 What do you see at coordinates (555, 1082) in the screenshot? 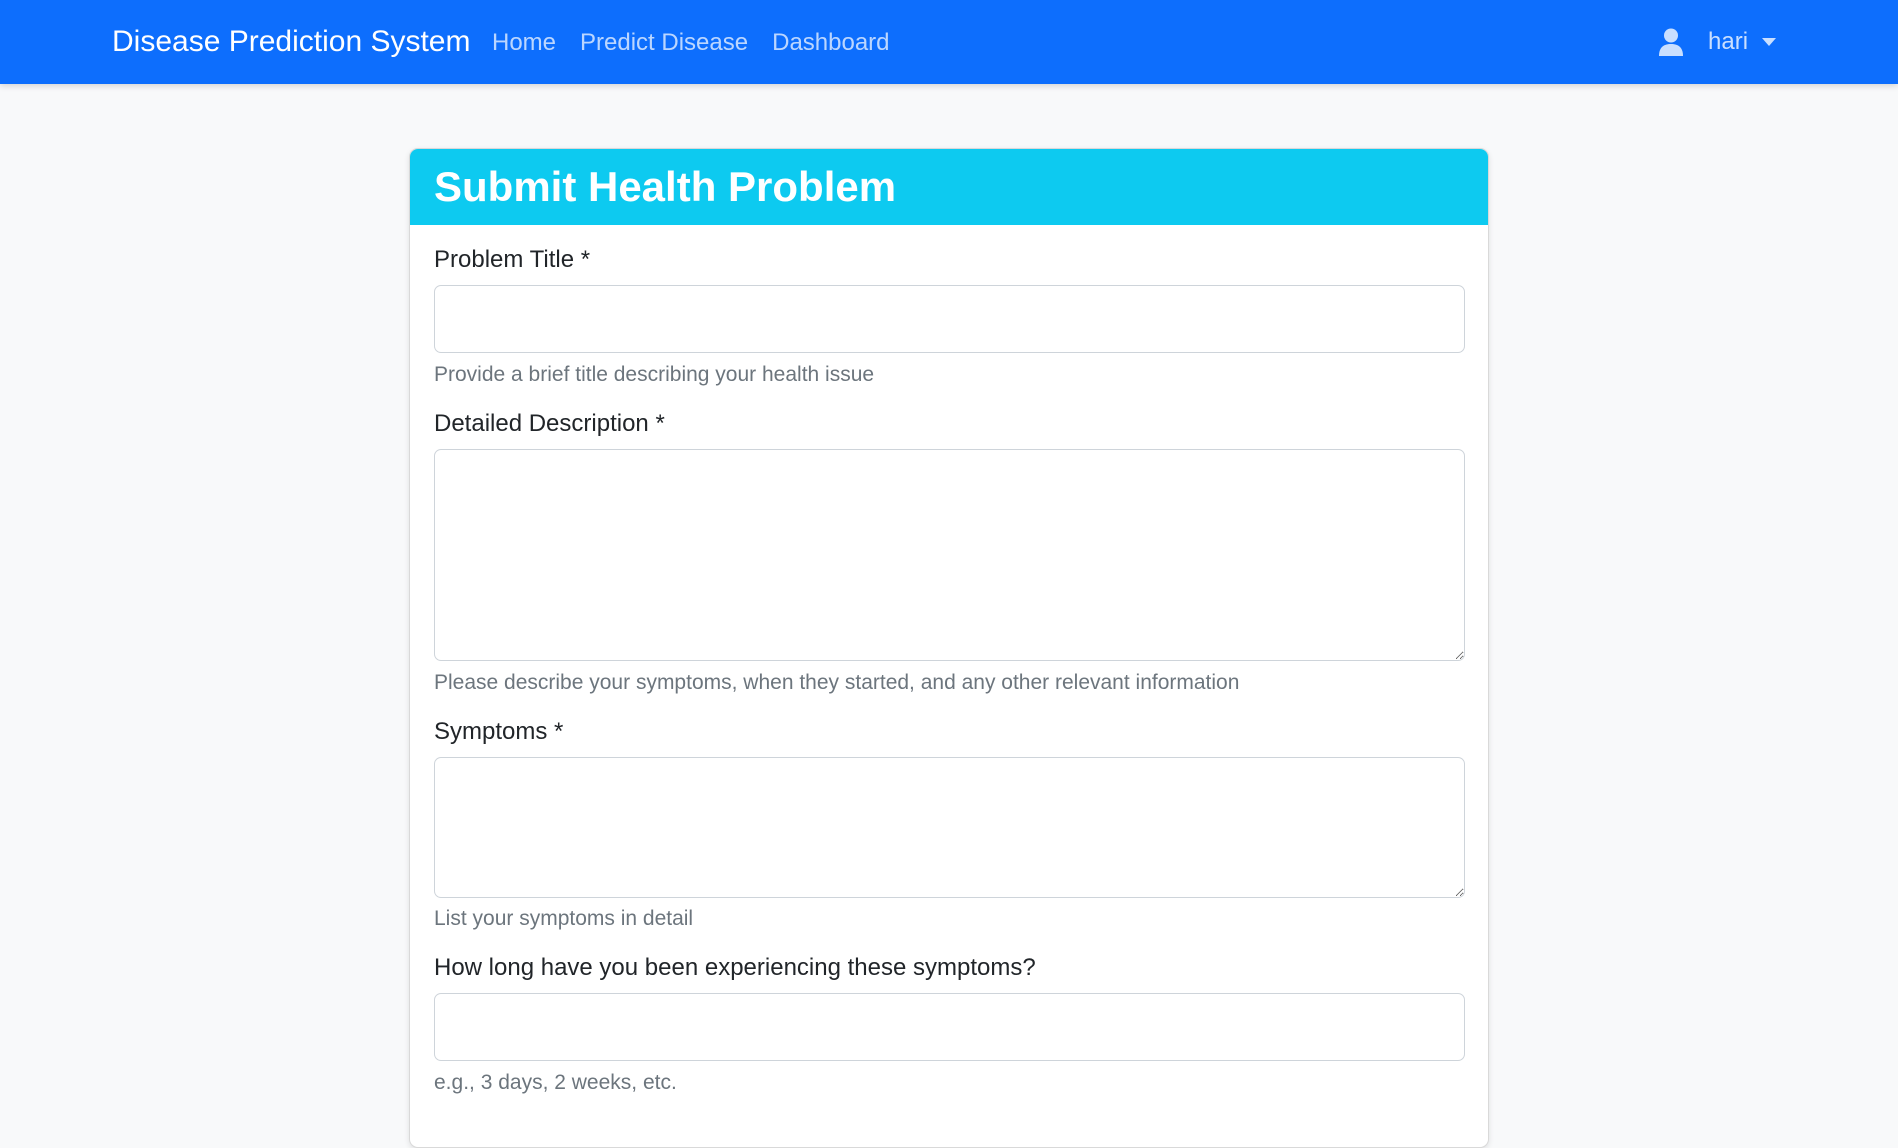
I see `symptom-duration-help: e.g., 3 days, 2 weeks, etc.` at bounding box center [555, 1082].